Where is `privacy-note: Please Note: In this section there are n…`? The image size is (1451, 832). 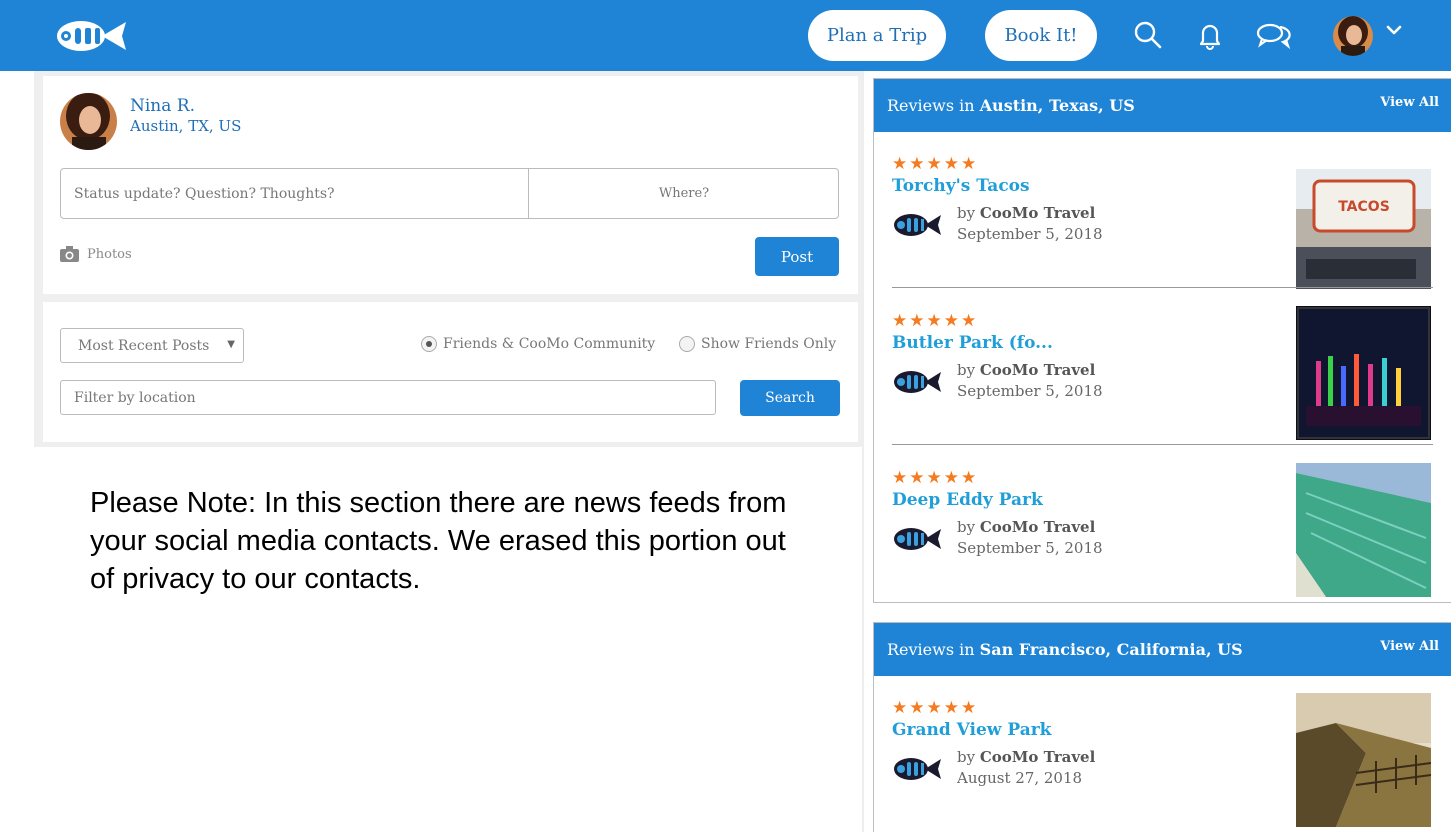
privacy-note: Please Note: In this section there are n… is located at coordinates (438, 541).